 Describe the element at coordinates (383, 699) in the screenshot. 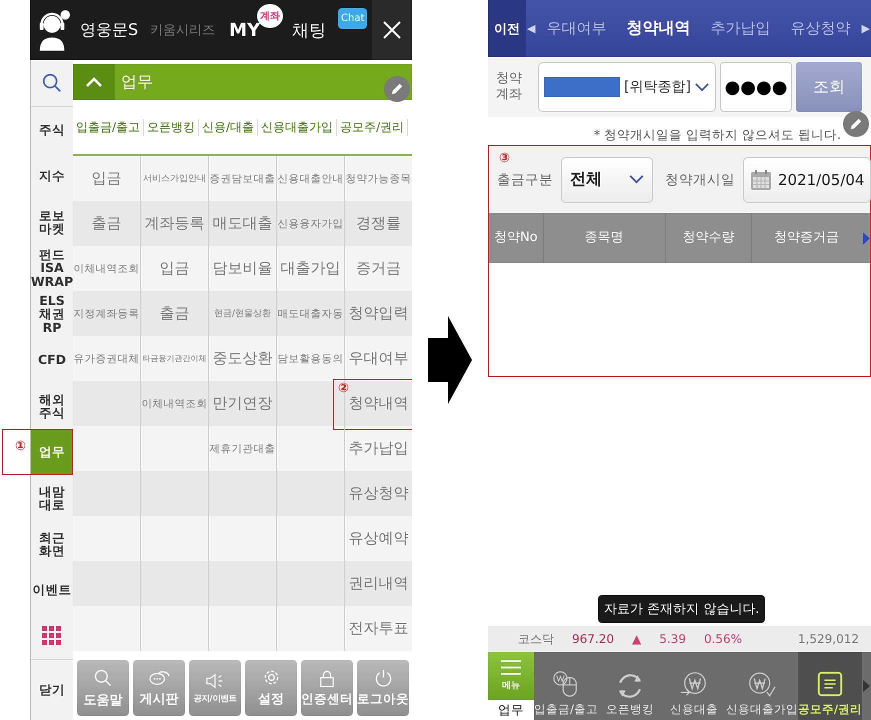

I see `toolbar-label: 로그아웃` at that location.